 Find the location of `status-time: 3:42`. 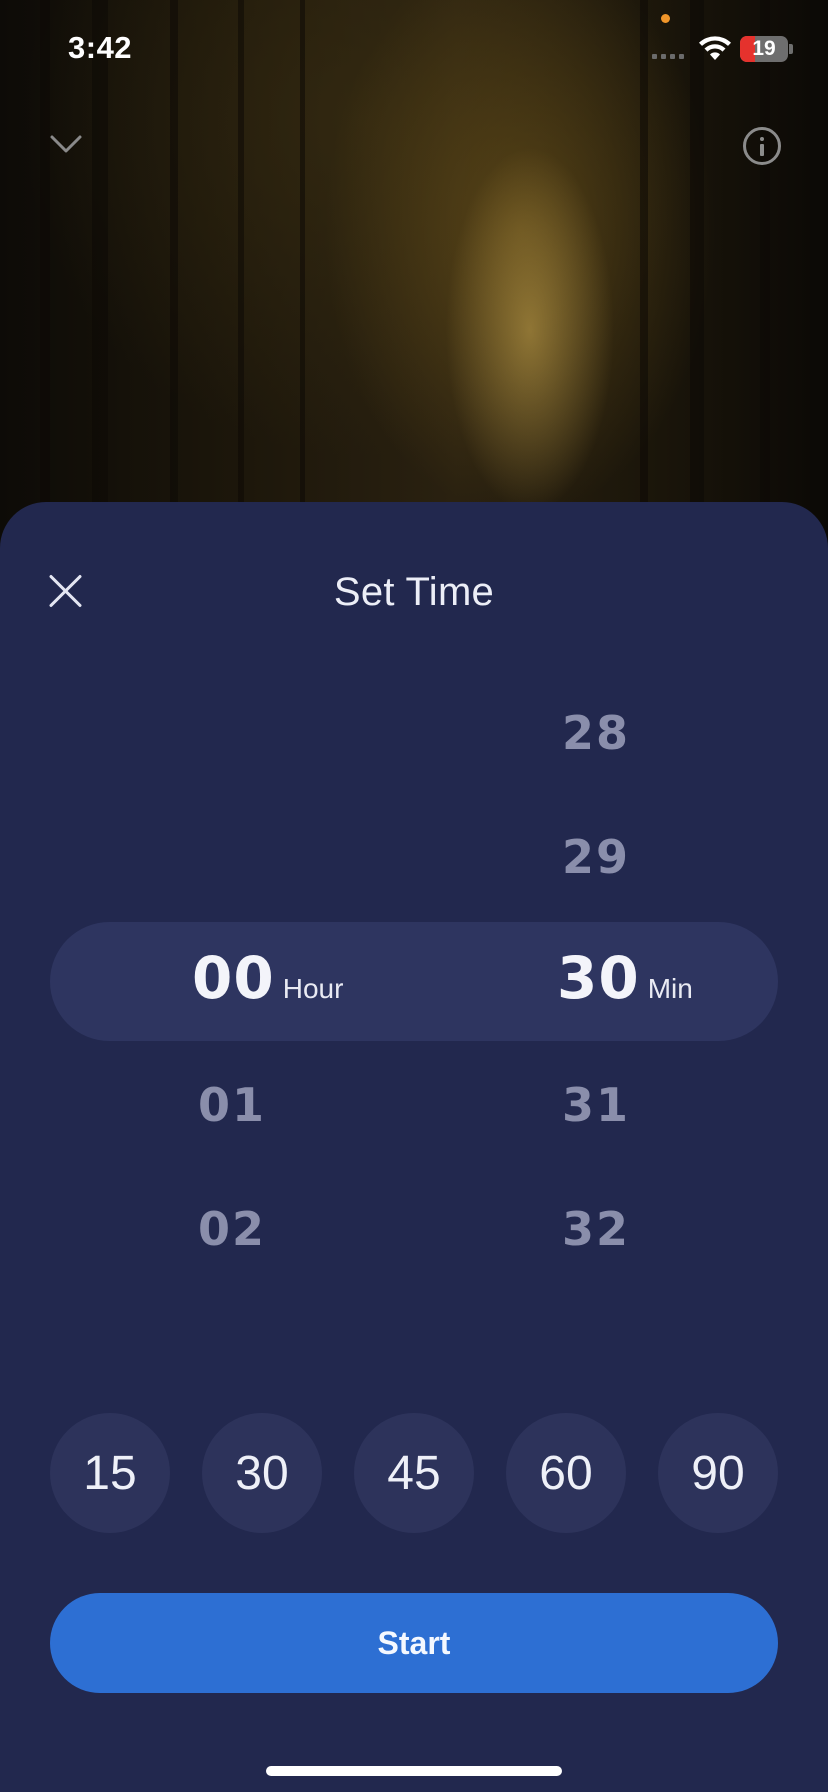

status-time: 3:42 is located at coordinates (100, 47).